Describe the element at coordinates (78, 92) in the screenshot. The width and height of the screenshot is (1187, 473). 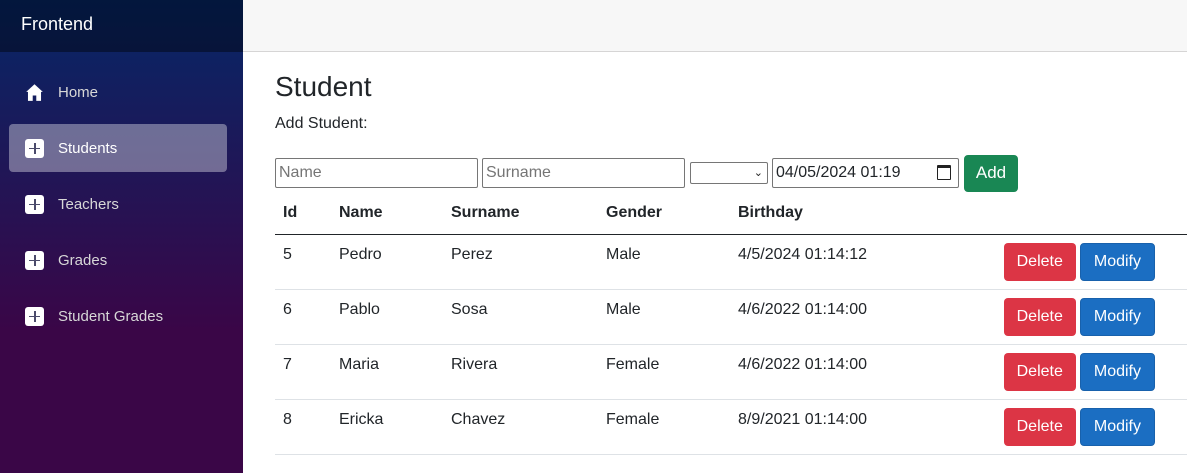
I see `sidebar-item-label: Home` at that location.